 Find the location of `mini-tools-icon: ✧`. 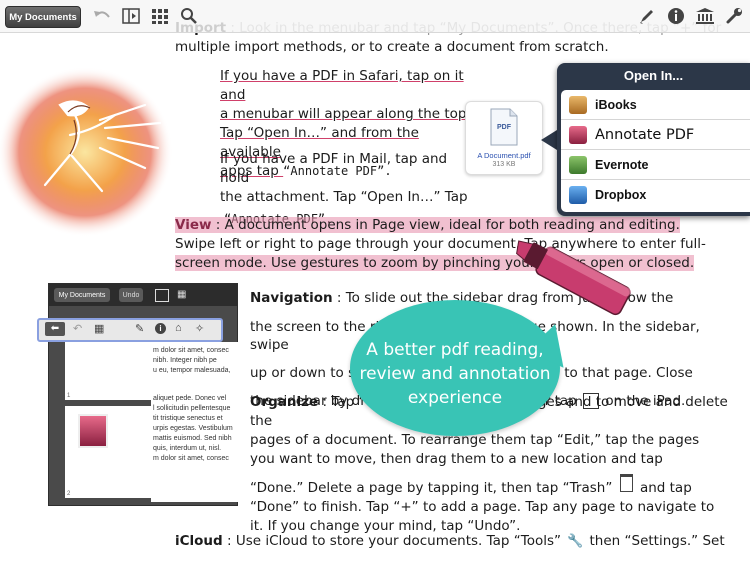

mini-tools-icon: ✧ is located at coordinates (200, 329).